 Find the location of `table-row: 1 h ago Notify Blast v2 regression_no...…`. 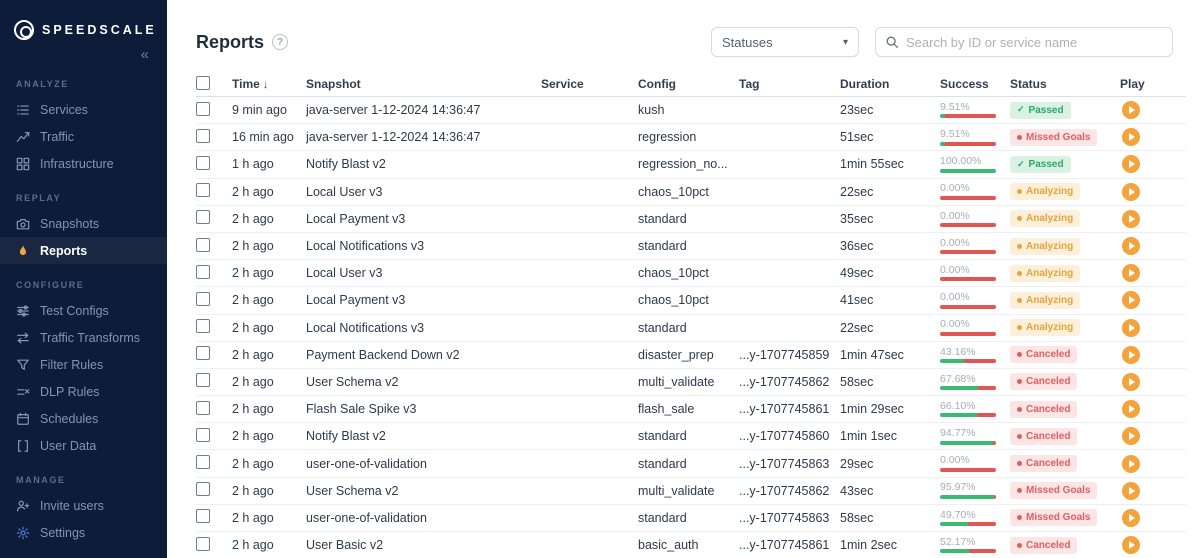

table-row: 1 h ago Notify Blast v2 regression_no...… is located at coordinates (691, 165).